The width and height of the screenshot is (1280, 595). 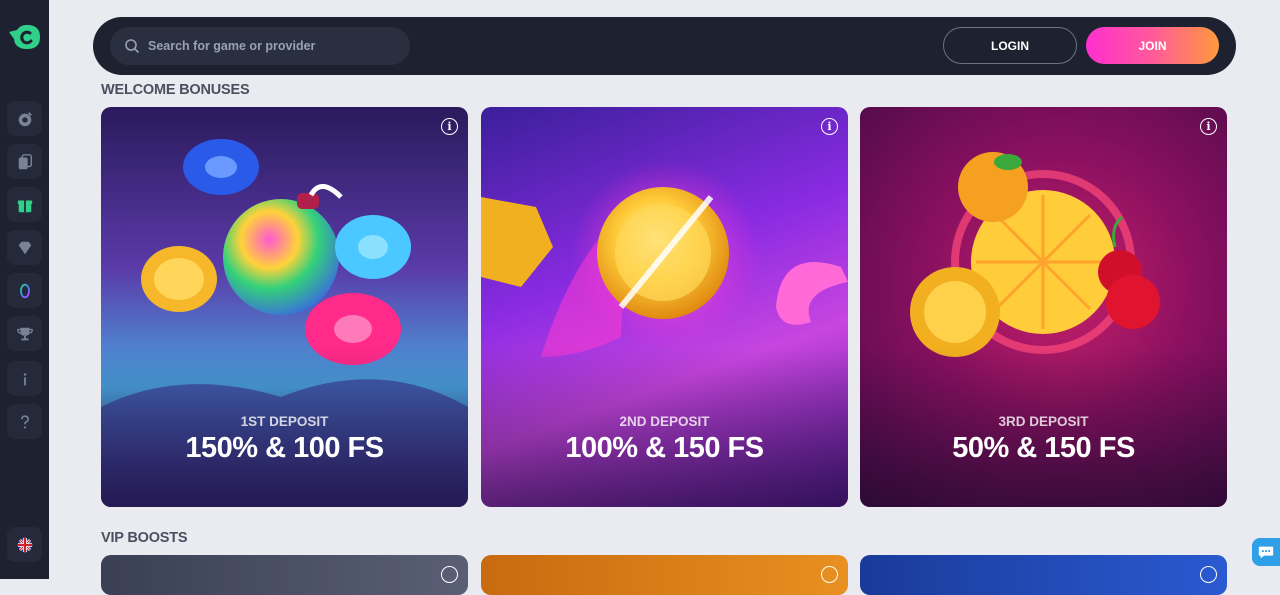 I want to click on help-icon, so click(x=24, y=421).